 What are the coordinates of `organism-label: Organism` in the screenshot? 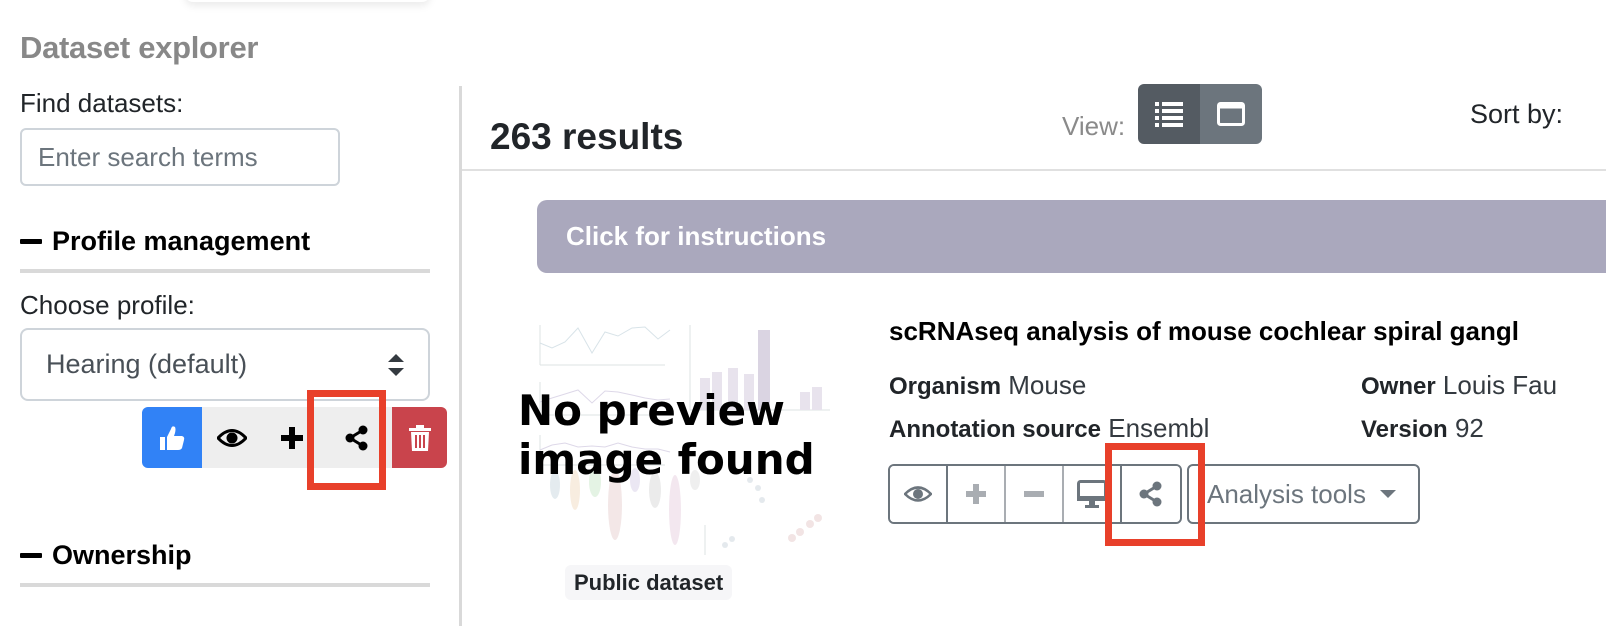 It's located at (945, 386).